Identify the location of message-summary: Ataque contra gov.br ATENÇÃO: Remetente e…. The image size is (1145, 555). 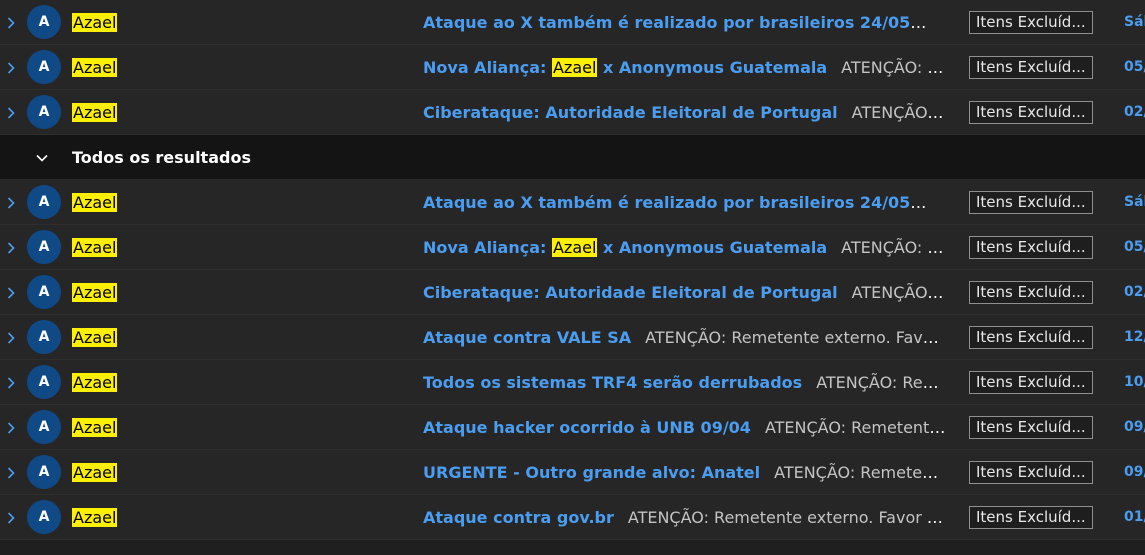
(685, 517).